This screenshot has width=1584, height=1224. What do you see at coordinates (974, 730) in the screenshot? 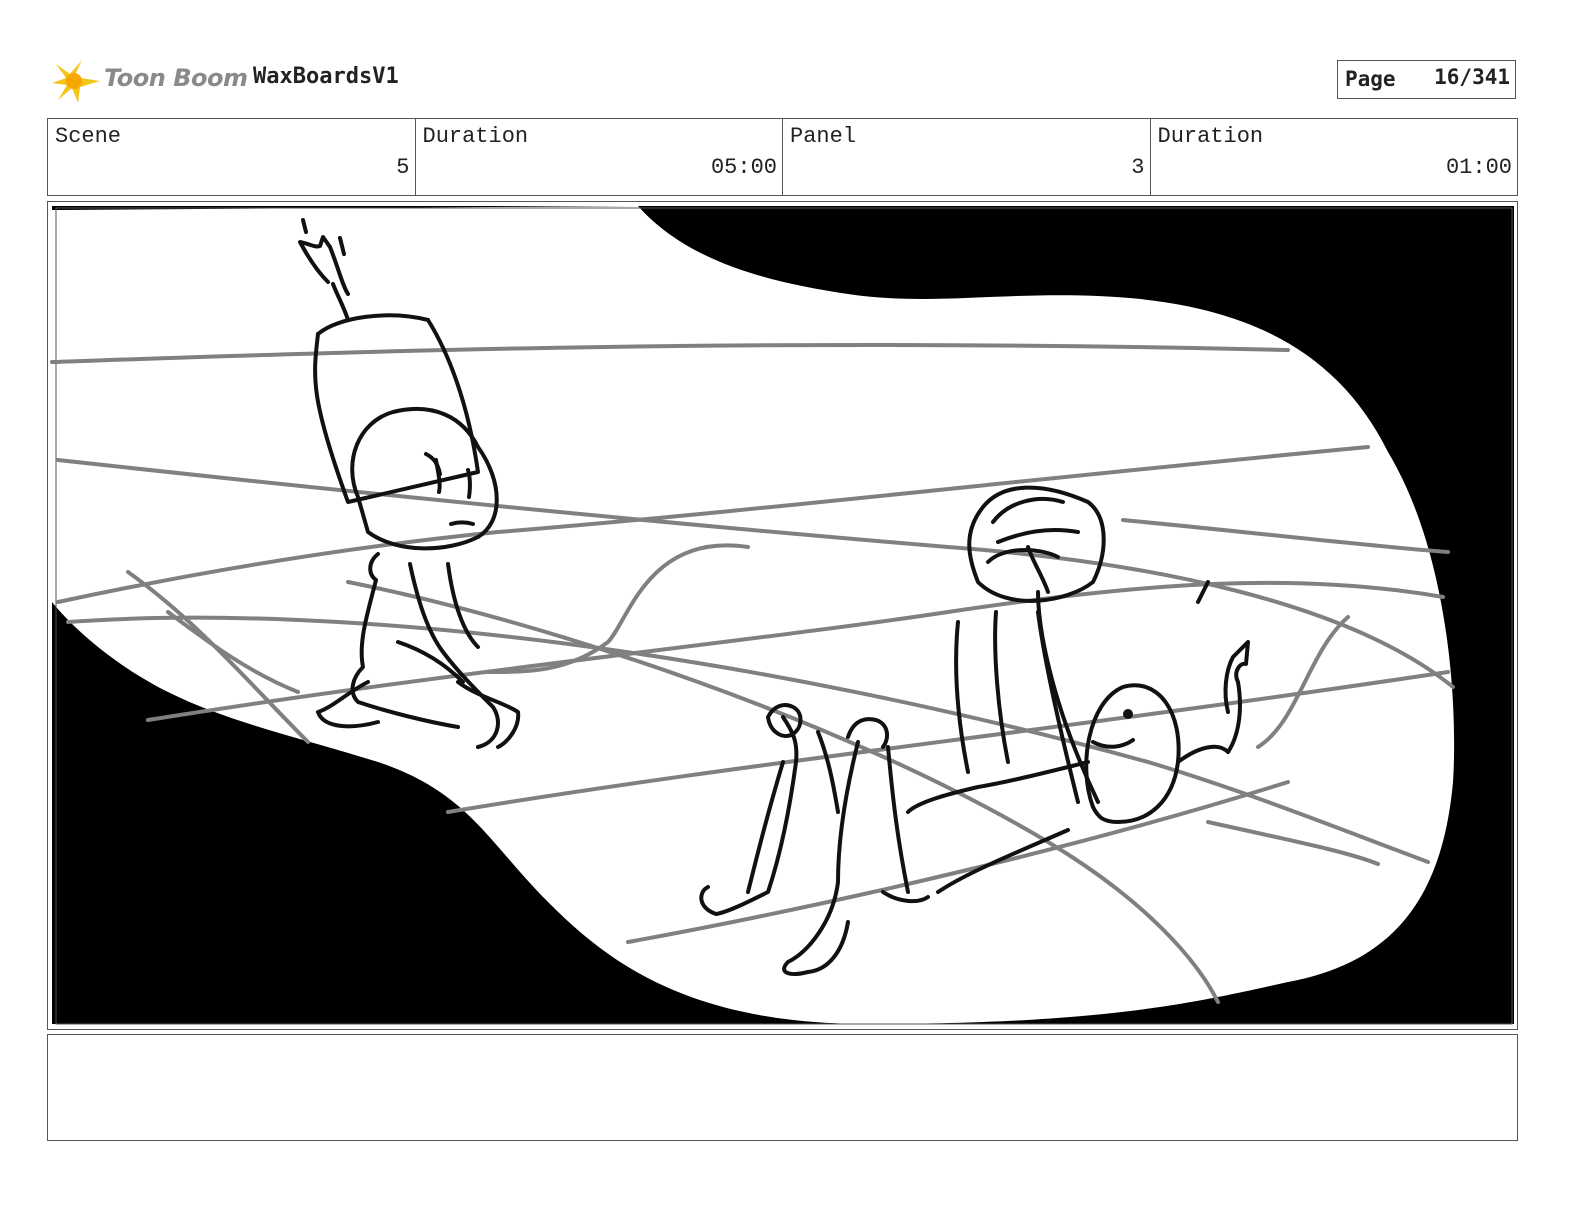
I see `lying-character` at bounding box center [974, 730].